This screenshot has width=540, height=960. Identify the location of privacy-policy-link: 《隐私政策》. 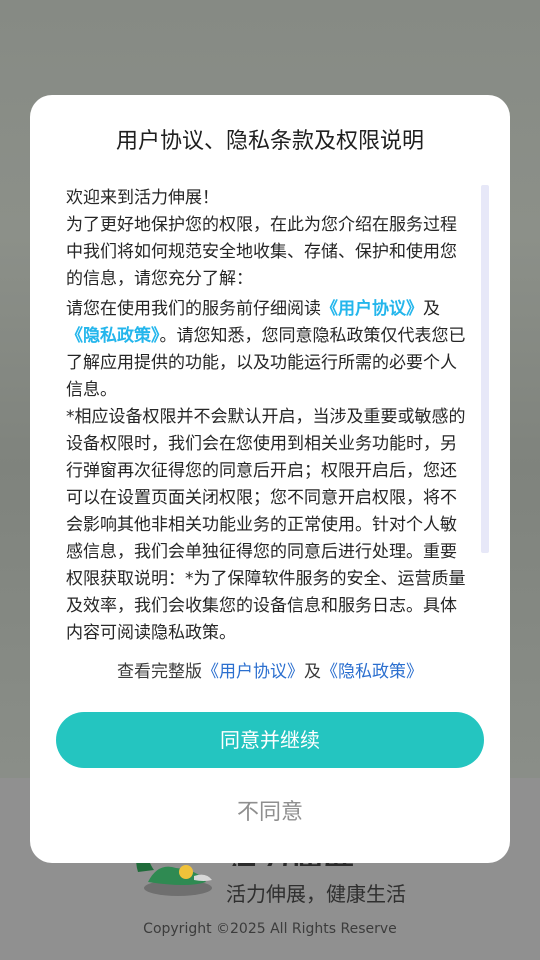
(113, 336).